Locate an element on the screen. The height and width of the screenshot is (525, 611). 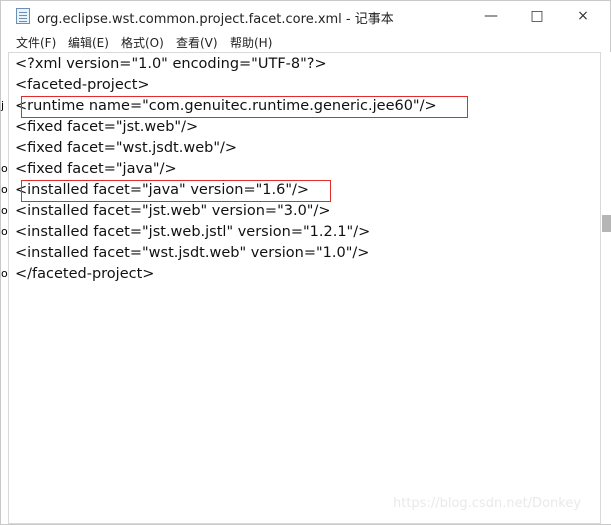
highlight-installed-java-line is located at coordinates (176, 191).